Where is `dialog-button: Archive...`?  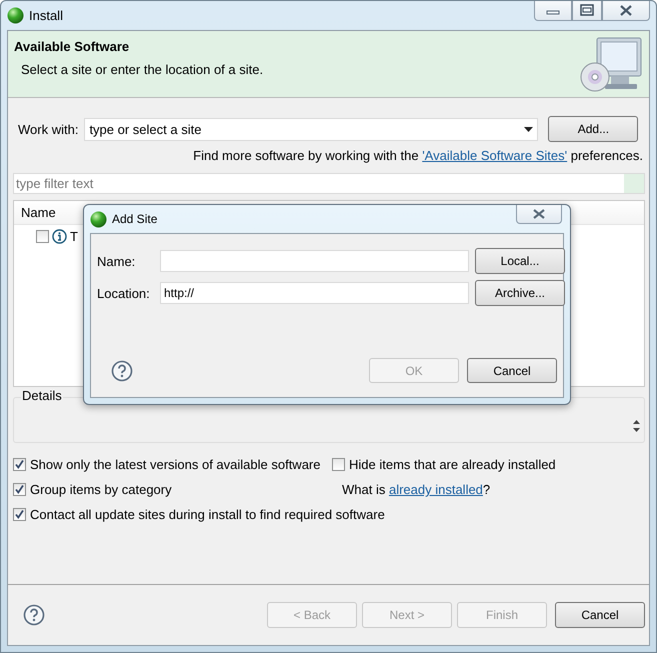 dialog-button: Archive... is located at coordinates (520, 293).